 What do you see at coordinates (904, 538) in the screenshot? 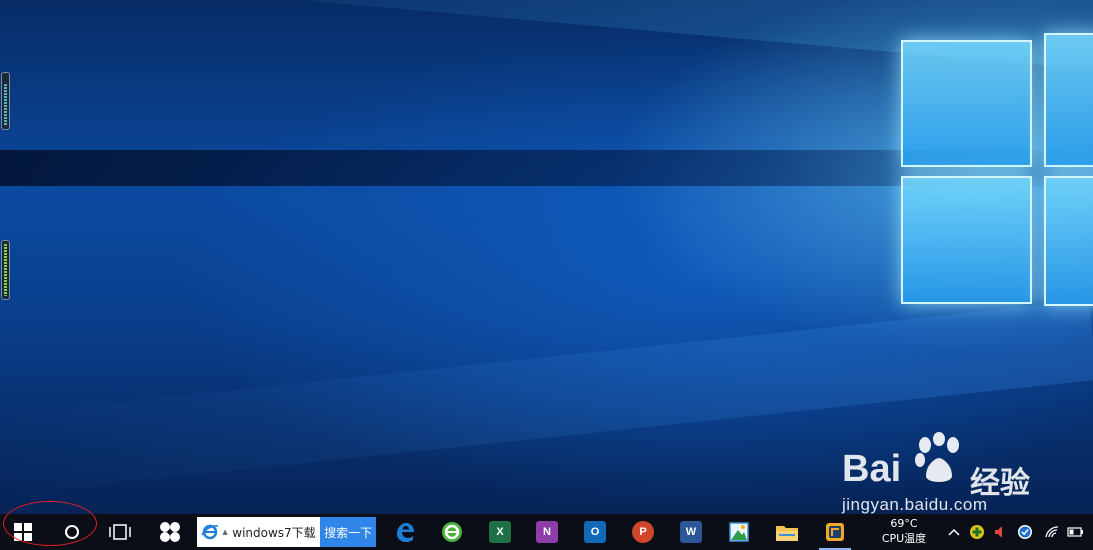
I see `cpu-temp-label: CPU温度` at bounding box center [904, 538].